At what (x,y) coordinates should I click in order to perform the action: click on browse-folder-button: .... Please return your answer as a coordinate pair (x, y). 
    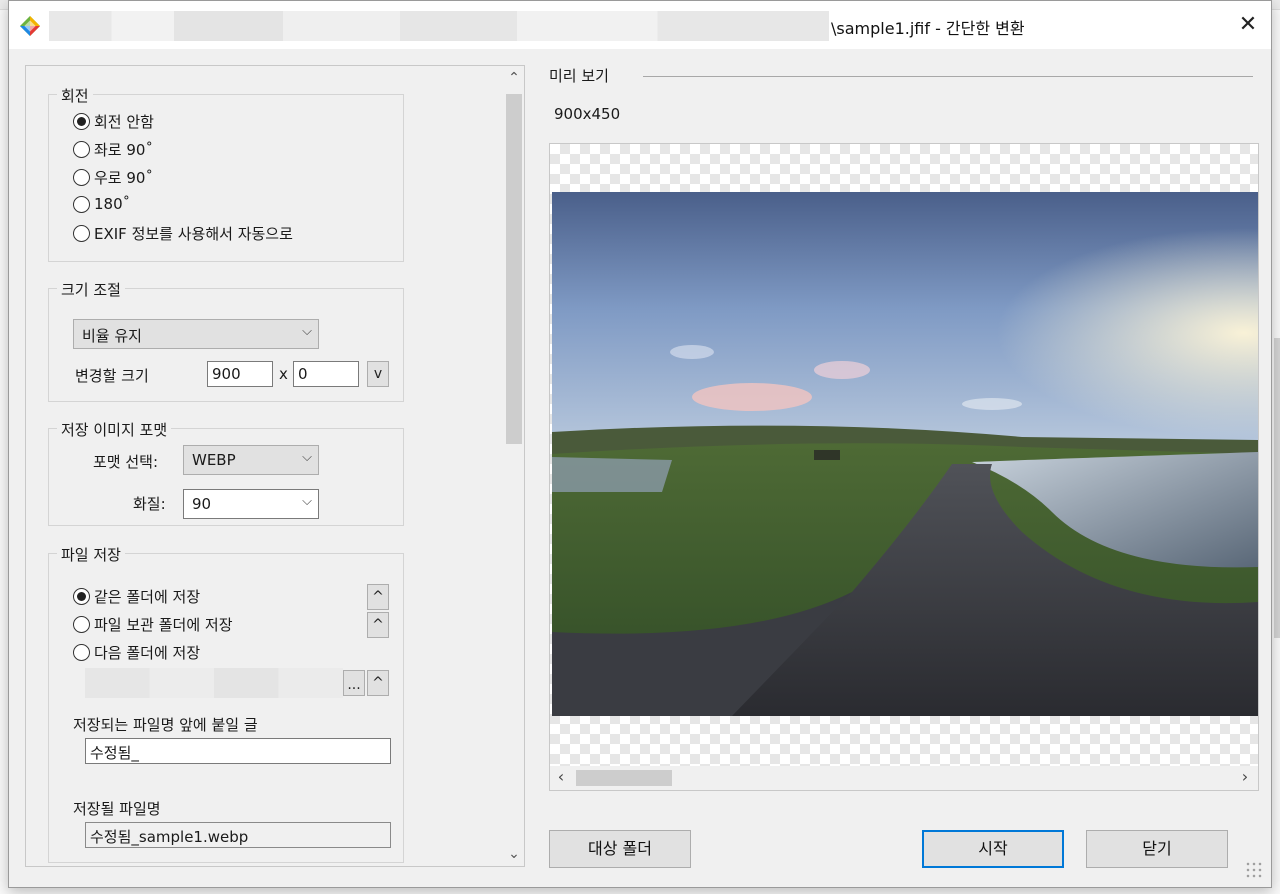
    Looking at the image, I should click on (354, 683).